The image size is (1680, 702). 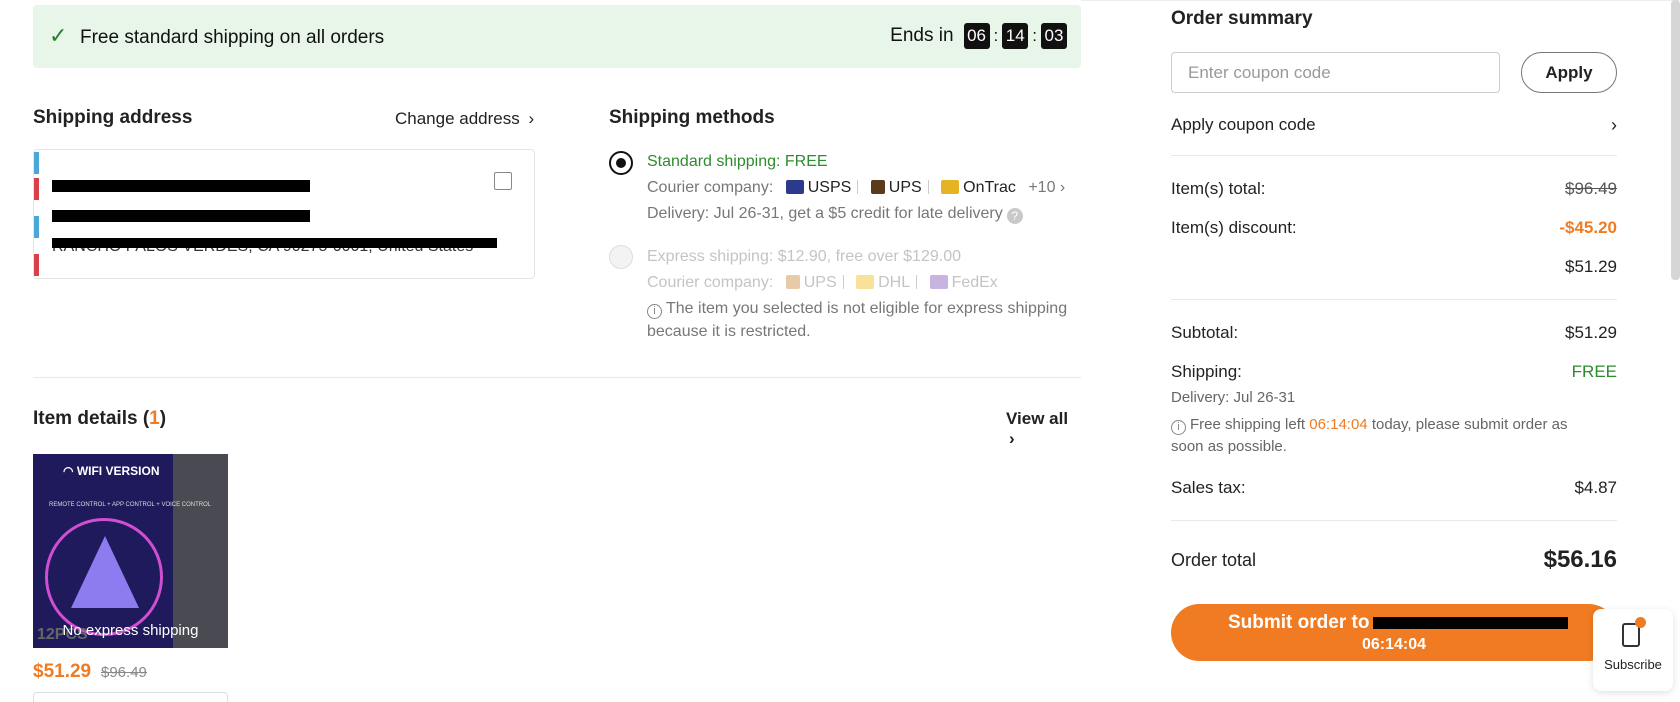 I want to click on wifi-version-text: WIFI VERSION, so click(x=118, y=471).